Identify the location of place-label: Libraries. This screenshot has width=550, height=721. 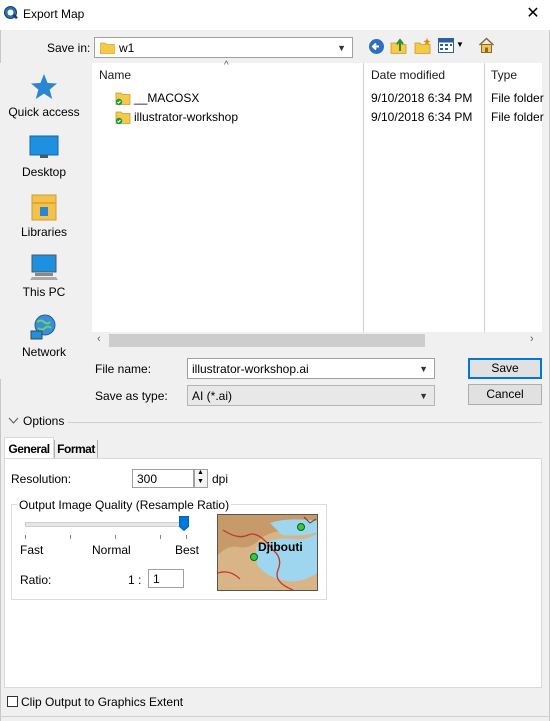
(44, 232).